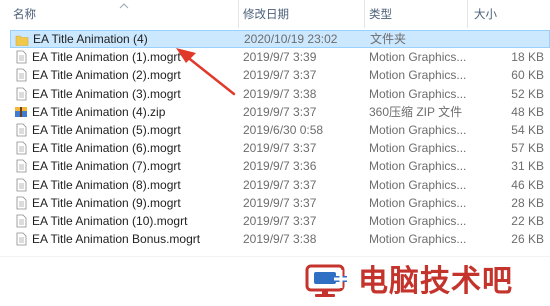 The width and height of the screenshot is (550, 306). What do you see at coordinates (527, 57) in the screenshot?
I see `file-size: 18 KB` at bounding box center [527, 57].